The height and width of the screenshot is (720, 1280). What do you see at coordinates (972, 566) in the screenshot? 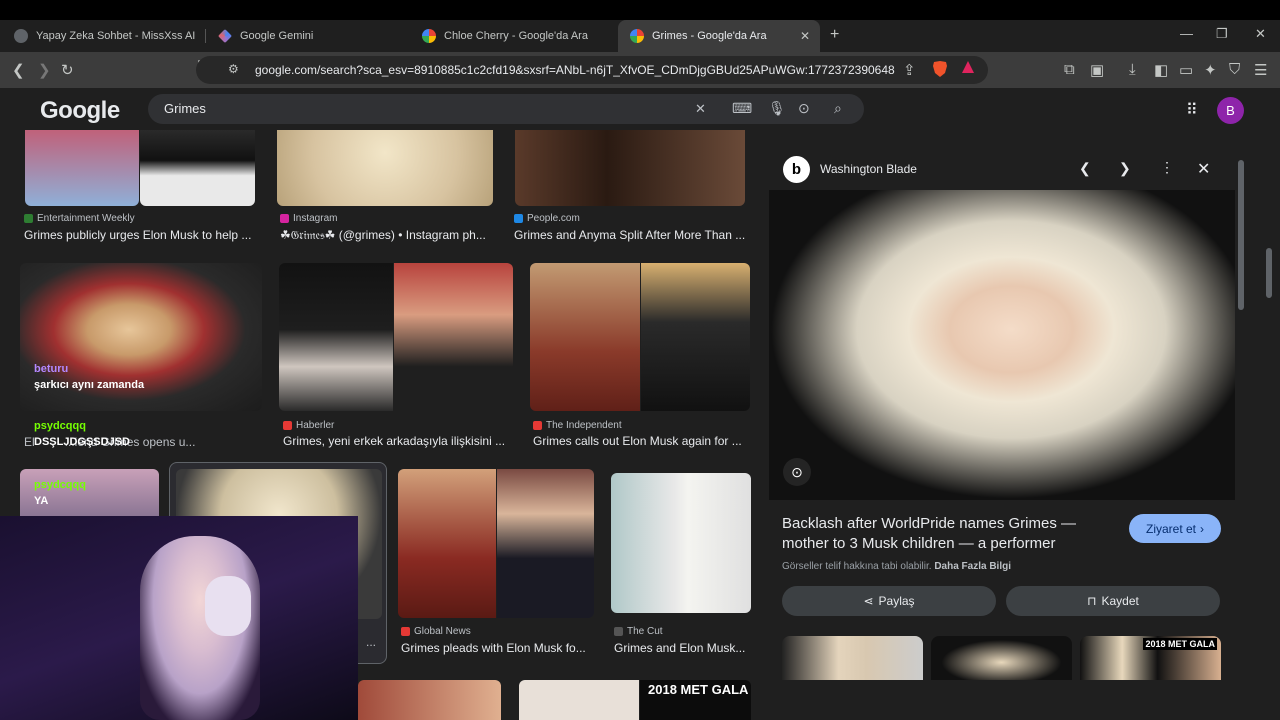
I see `more-info-link: Daha Fazla Bilgi` at bounding box center [972, 566].